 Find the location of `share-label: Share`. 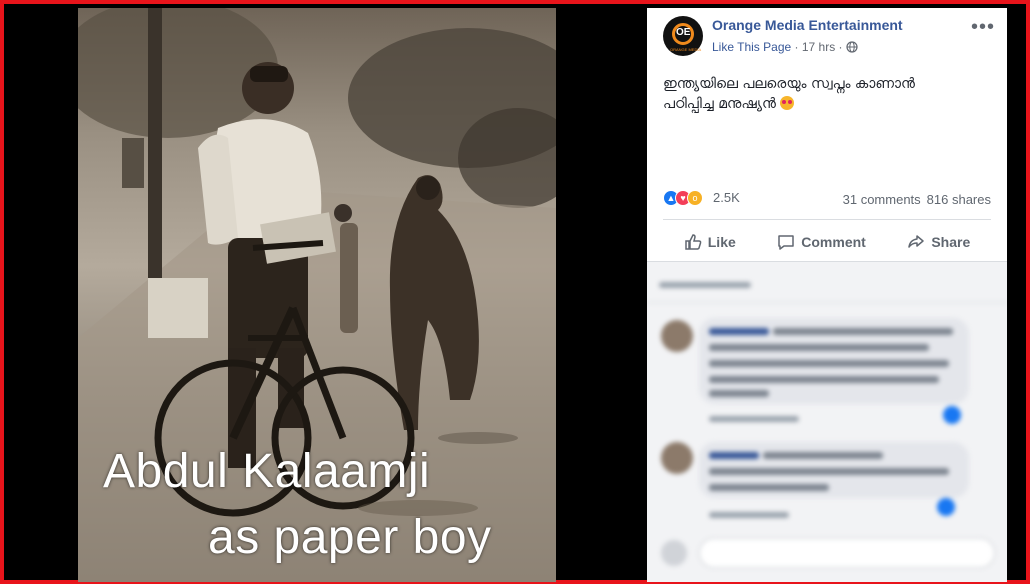

share-label: Share is located at coordinates (951, 242).